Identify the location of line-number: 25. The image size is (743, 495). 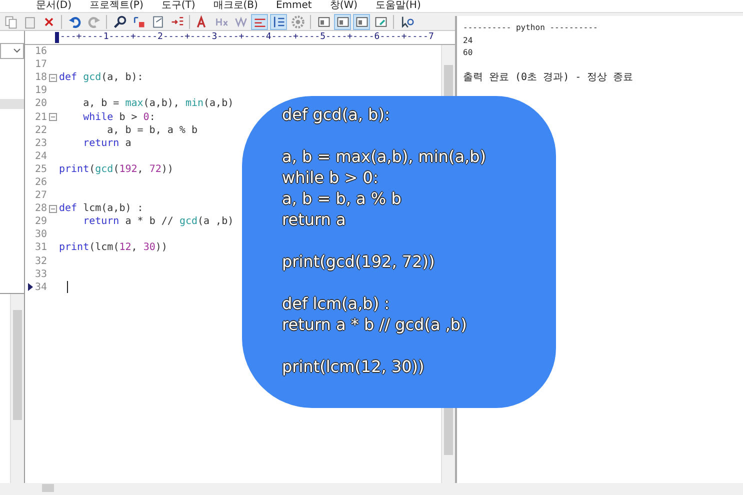
(40, 169).